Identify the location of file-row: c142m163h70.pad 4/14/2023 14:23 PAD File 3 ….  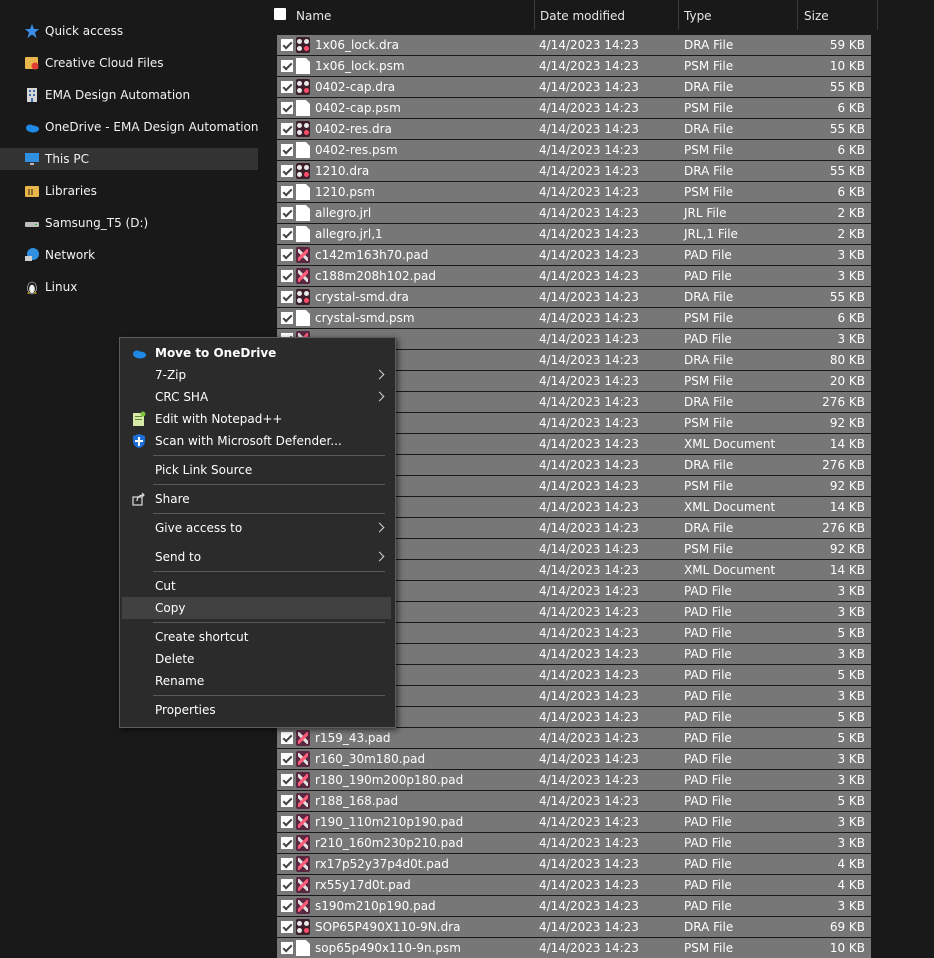
(574, 255).